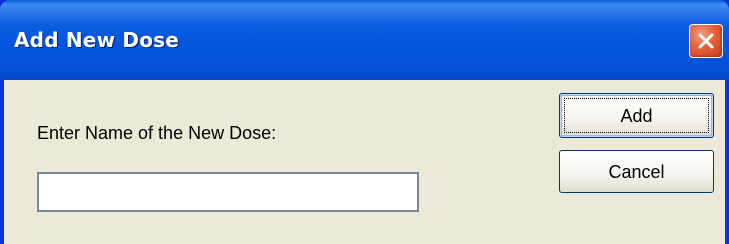  What do you see at coordinates (228, 192) in the screenshot?
I see `dose-name-input` at bounding box center [228, 192].